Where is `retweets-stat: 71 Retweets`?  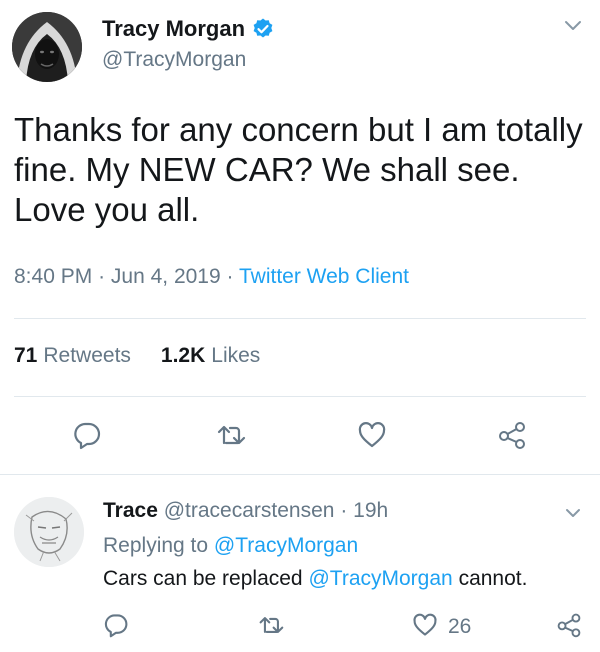 retweets-stat: 71 Retweets is located at coordinates (72, 356).